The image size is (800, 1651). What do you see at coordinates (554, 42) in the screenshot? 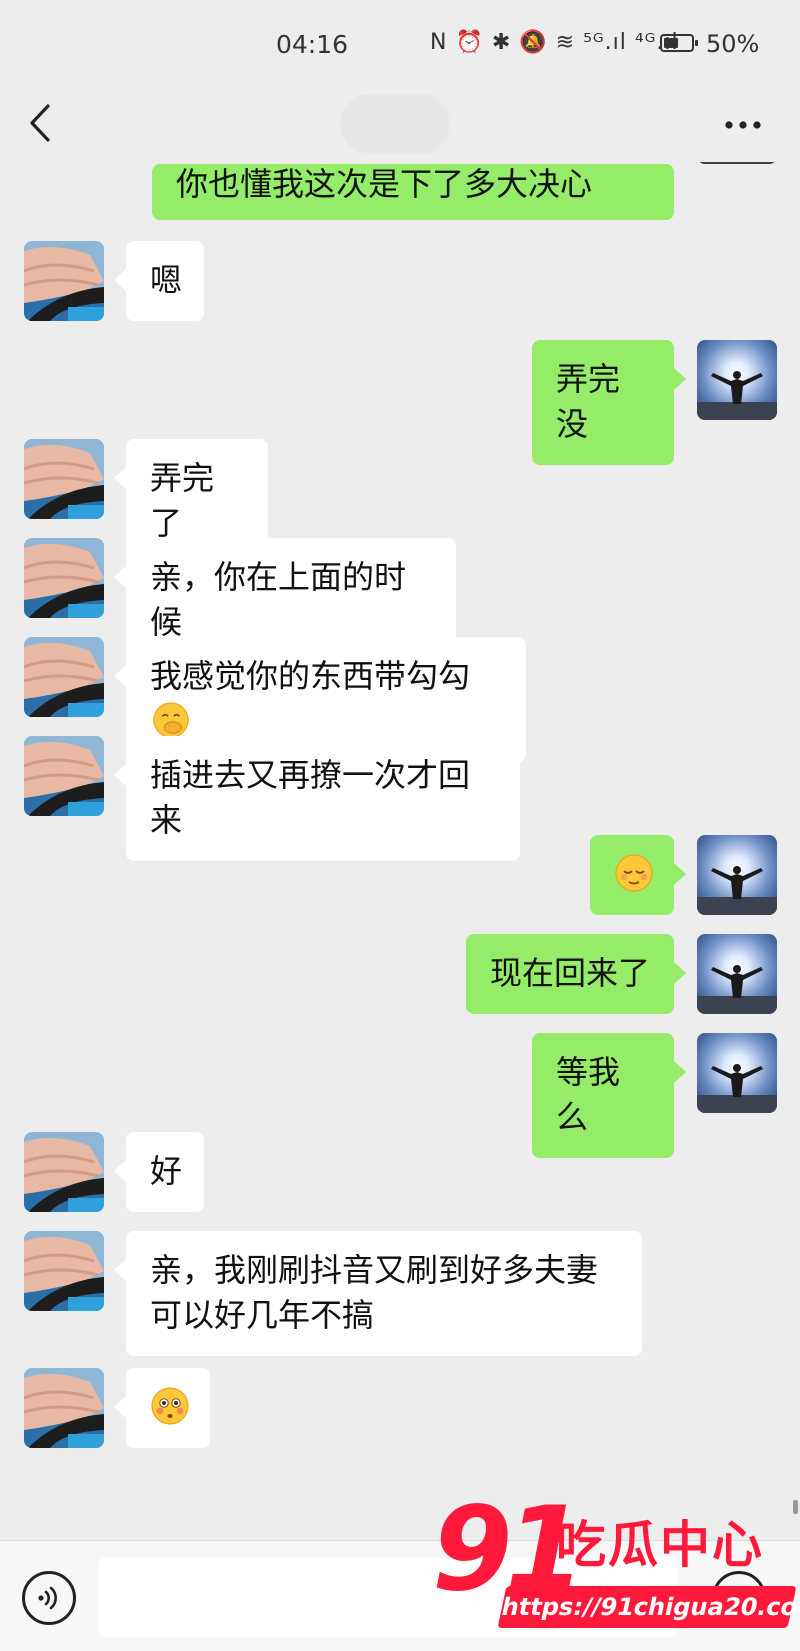
I see `status-icons: N ⏰ ✱ 🔕 ≋ ⁵ᴳ.ıl ⁴ᴳ.ıl` at bounding box center [554, 42].